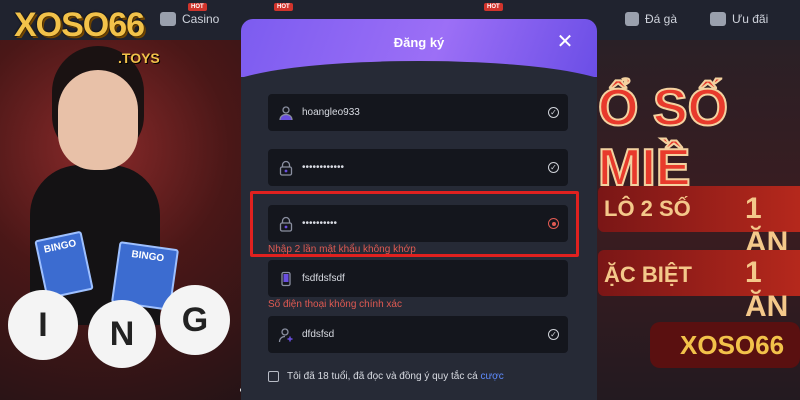 This screenshot has height=400, width=800. What do you see at coordinates (718, 19) in the screenshot?
I see `gift-icon` at bounding box center [718, 19].